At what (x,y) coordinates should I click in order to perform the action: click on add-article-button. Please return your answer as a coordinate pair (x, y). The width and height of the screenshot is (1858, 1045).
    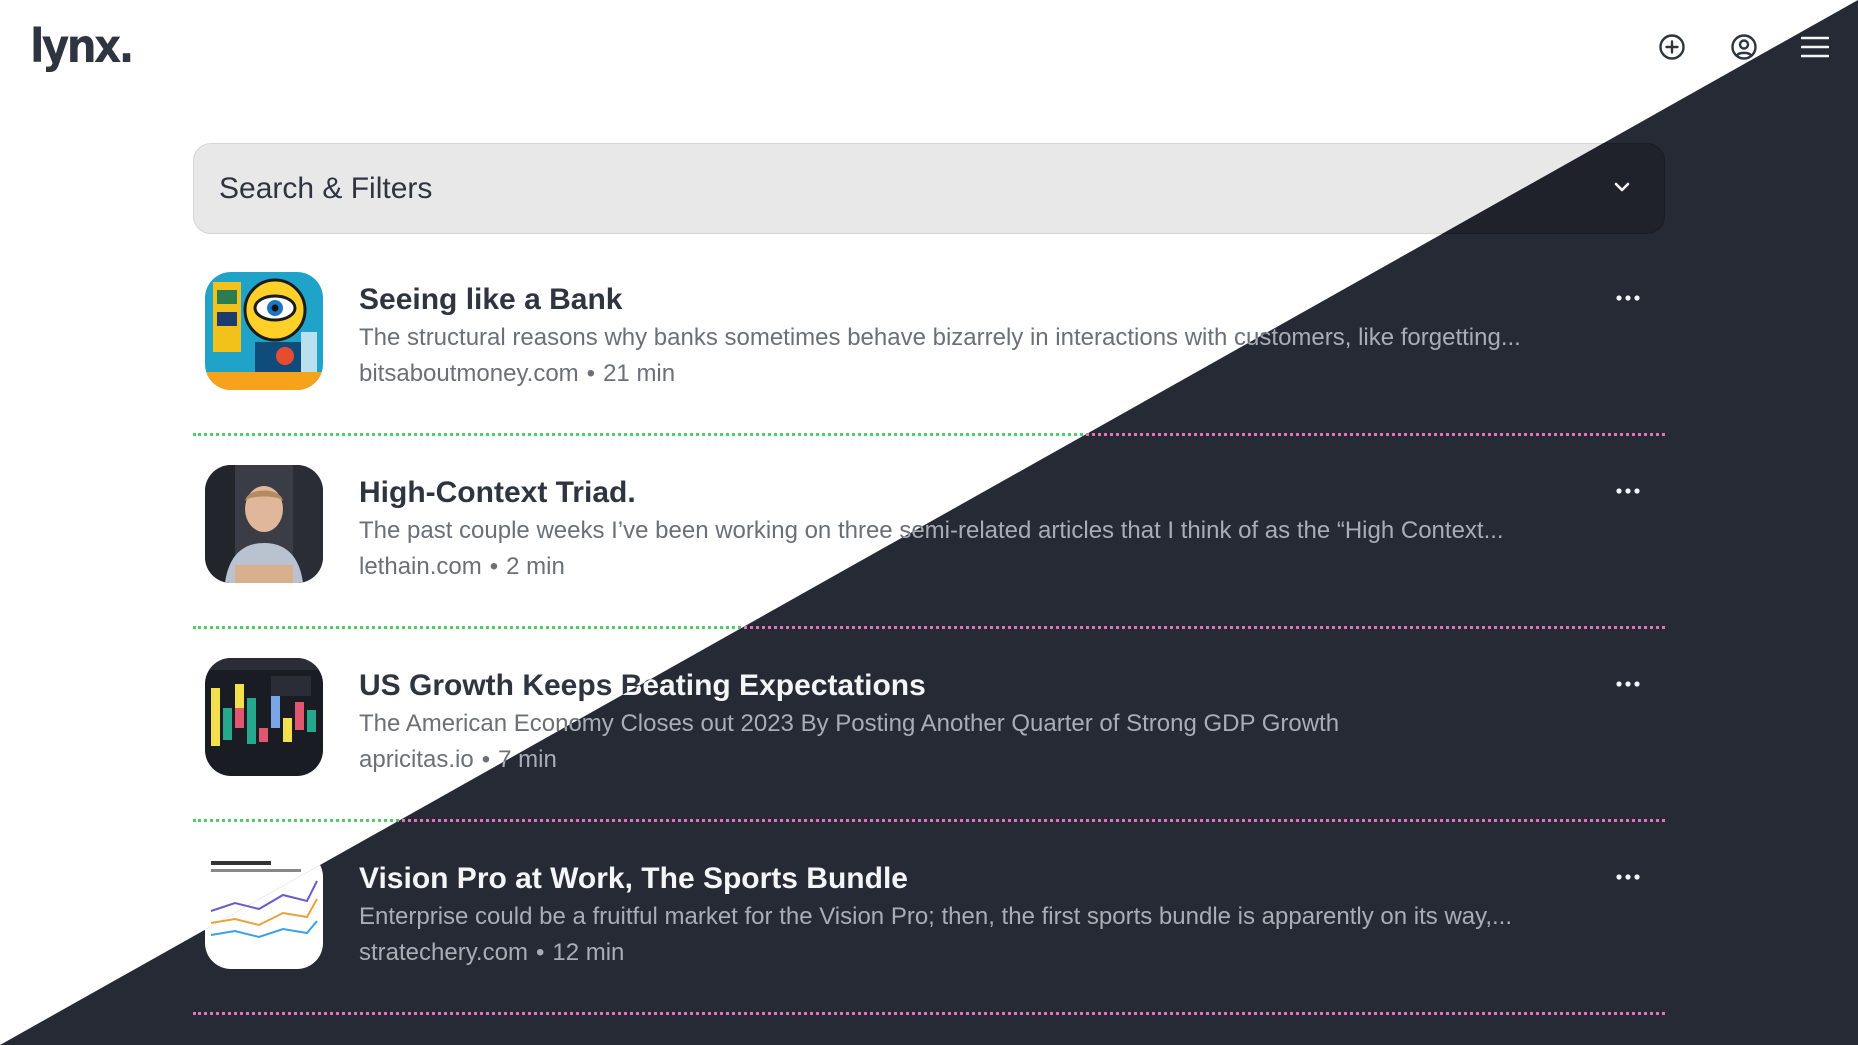
    Looking at the image, I should click on (1672, 47).